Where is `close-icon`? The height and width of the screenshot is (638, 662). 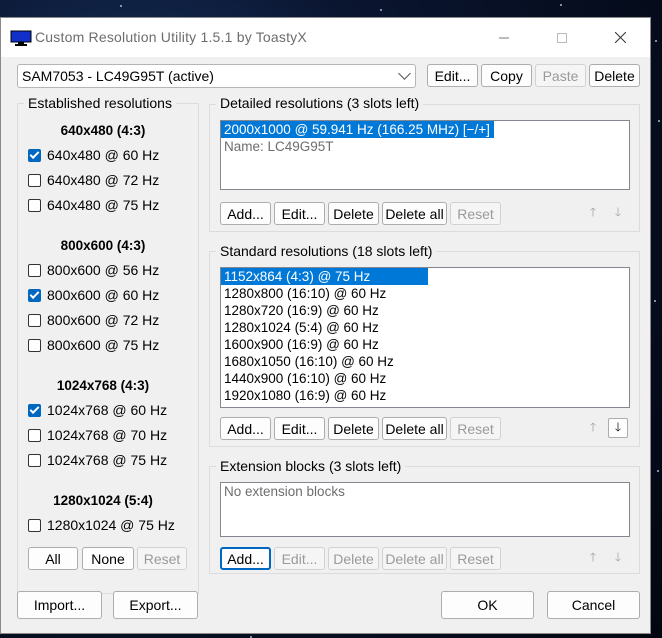
close-icon is located at coordinates (620, 37).